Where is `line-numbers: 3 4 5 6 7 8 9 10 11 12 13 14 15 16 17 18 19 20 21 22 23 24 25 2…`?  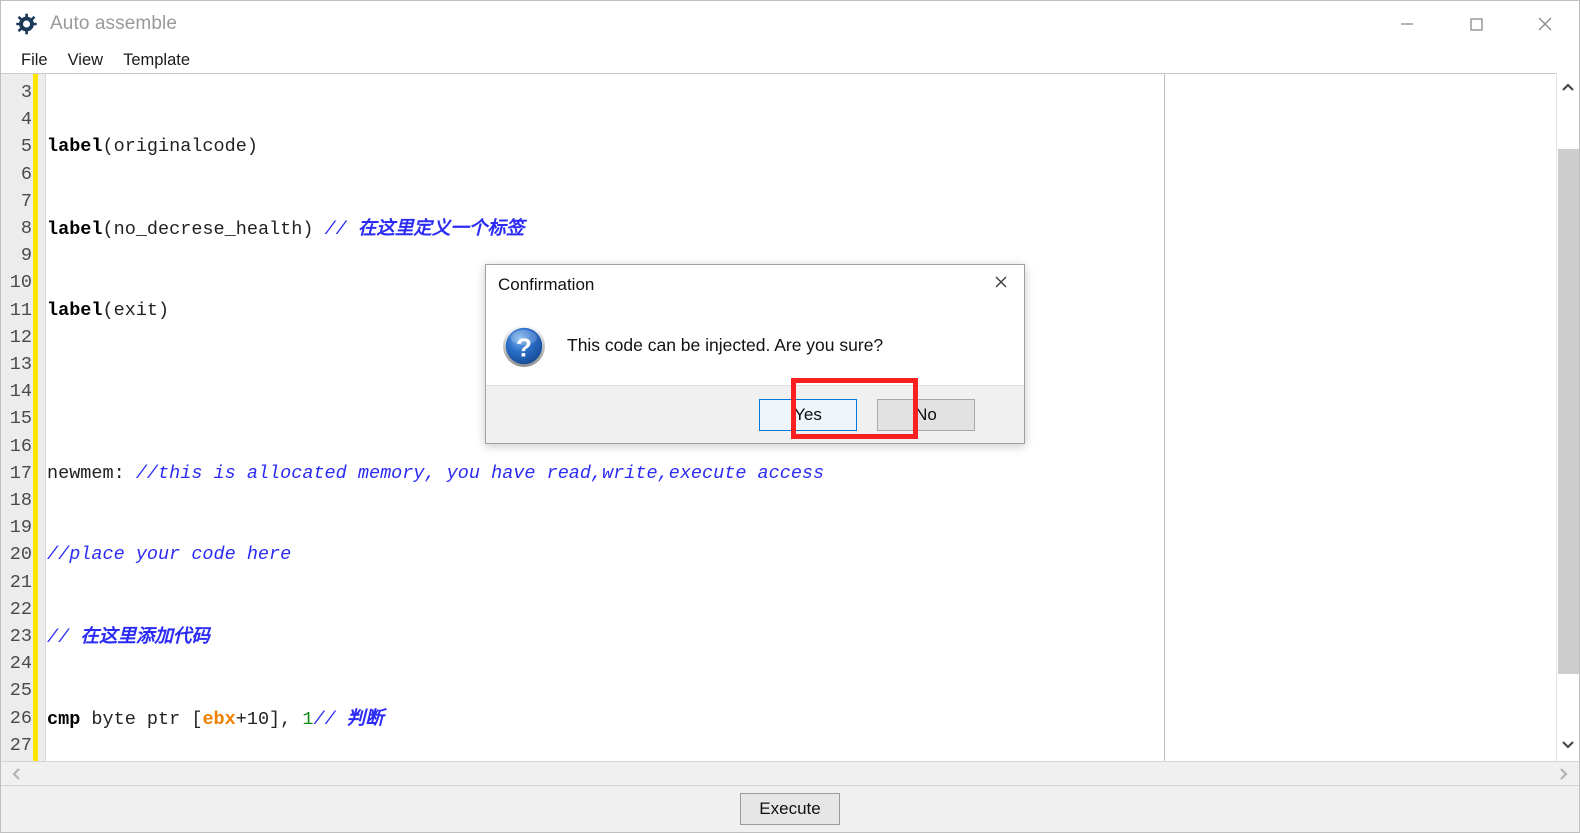
line-numbers: 3 4 5 6 7 8 9 10 11 12 13 14 15 16 17 18 19 20 21 22 23 24 25 2… is located at coordinates (16, 419).